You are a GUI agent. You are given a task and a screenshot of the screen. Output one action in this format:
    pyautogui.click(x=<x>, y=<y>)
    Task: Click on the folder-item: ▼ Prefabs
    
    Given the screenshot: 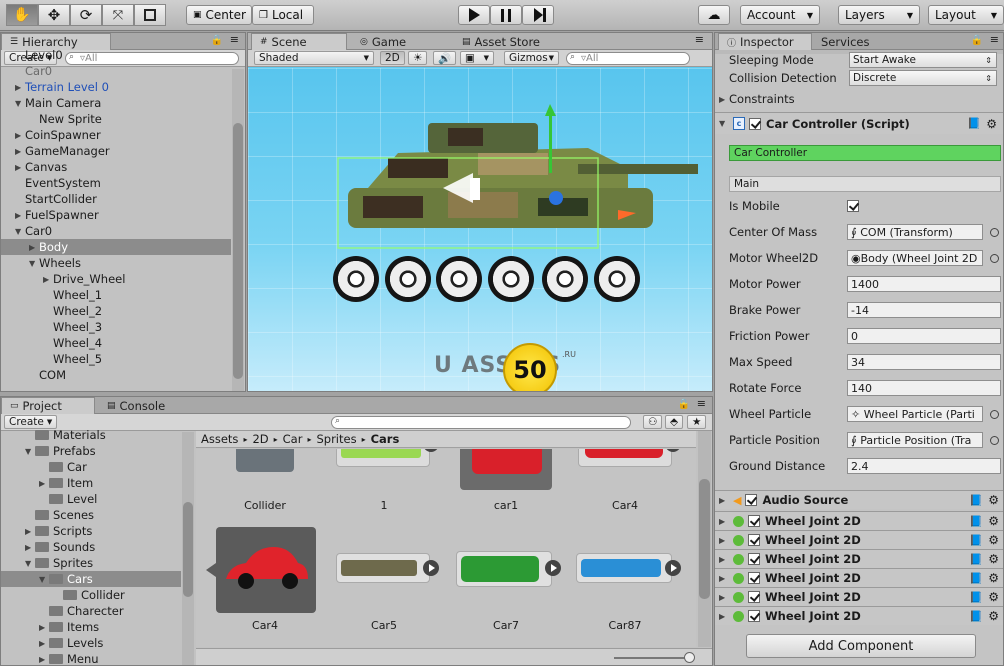 What is the action you would take?
    pyautogui.click(x=91, y=451)
    